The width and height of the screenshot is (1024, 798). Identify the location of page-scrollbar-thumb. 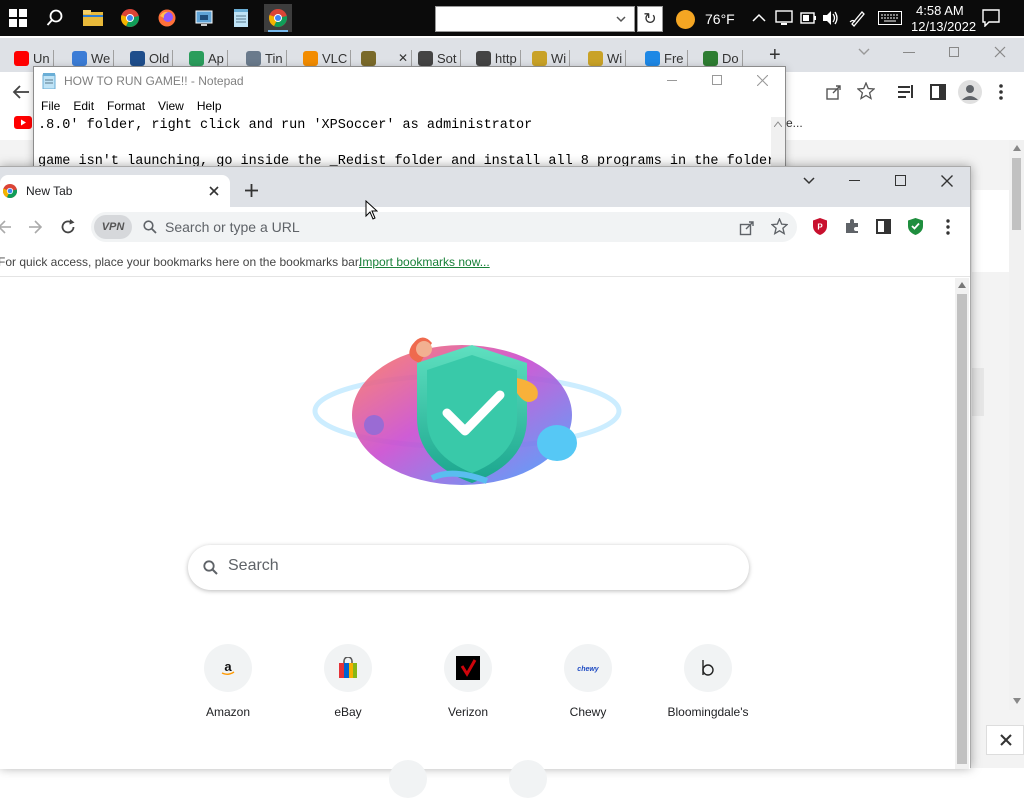
(962, 529).